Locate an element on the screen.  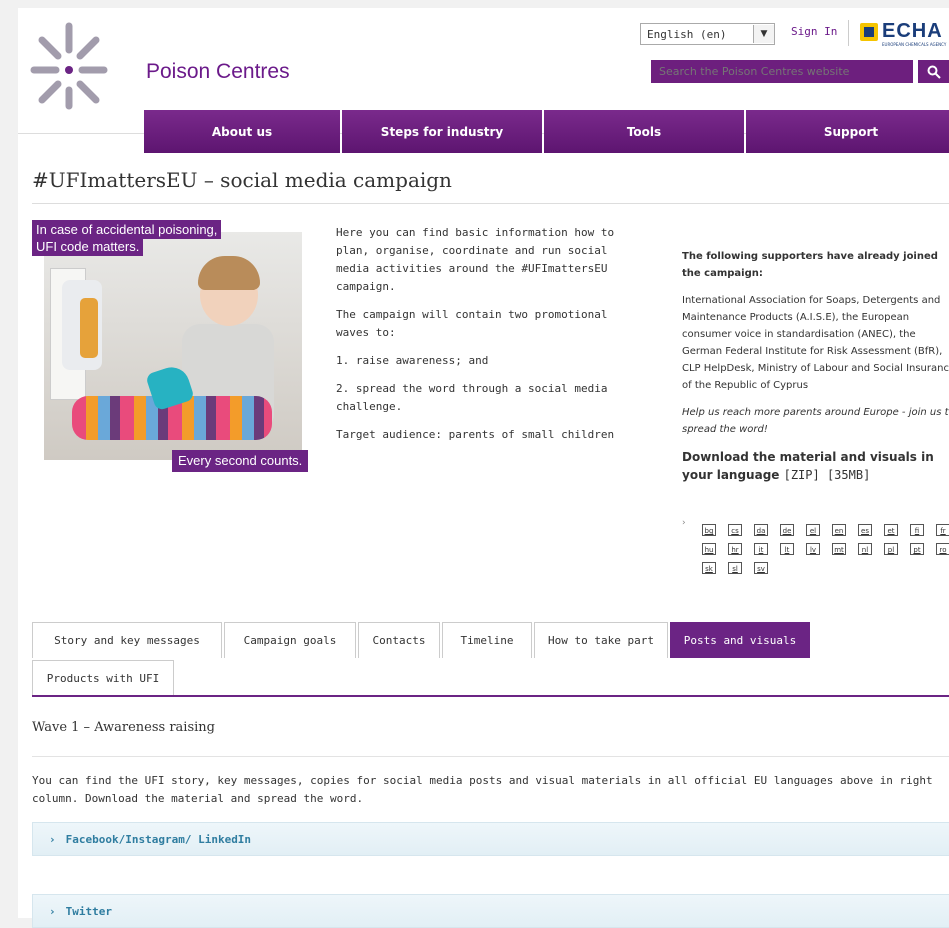
tab-campaign-goals: Campaign goals is located at coordinates (290, 640).